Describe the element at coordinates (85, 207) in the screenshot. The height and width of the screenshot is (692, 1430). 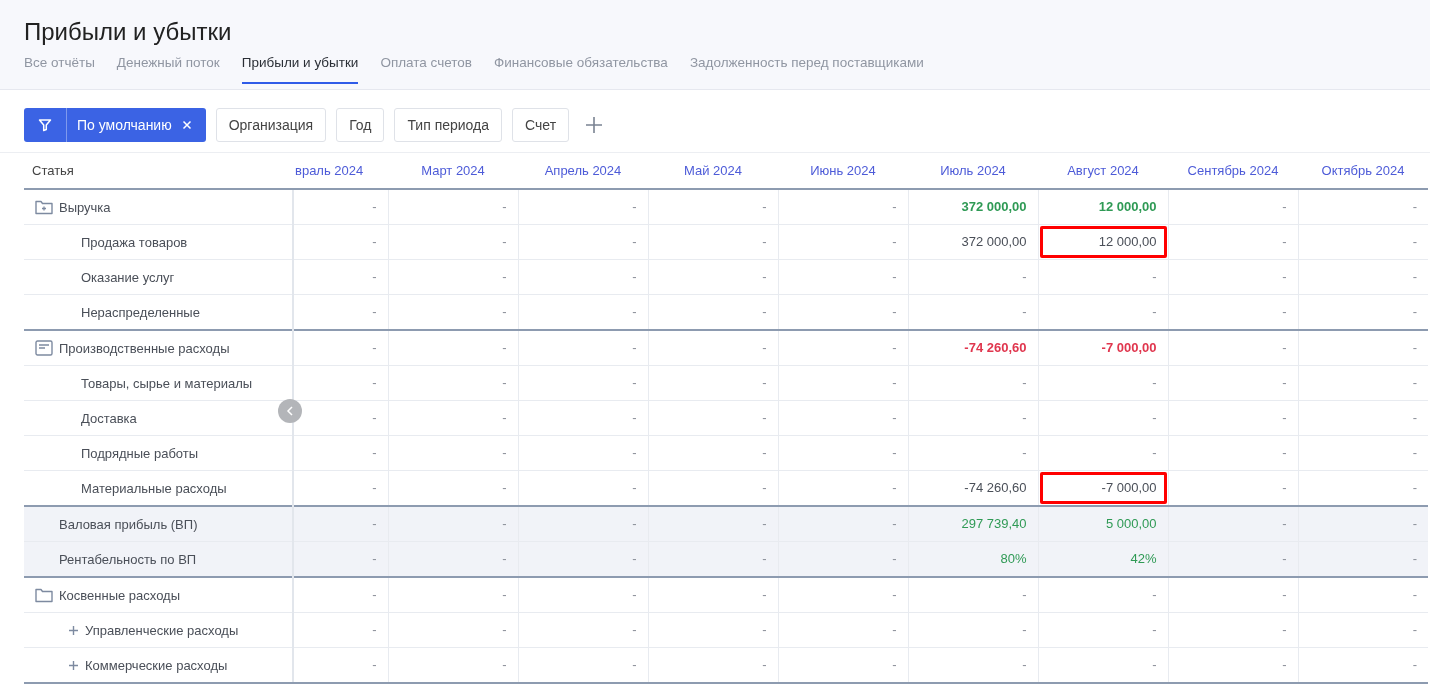
I see `row-label: Выручка` at that location.